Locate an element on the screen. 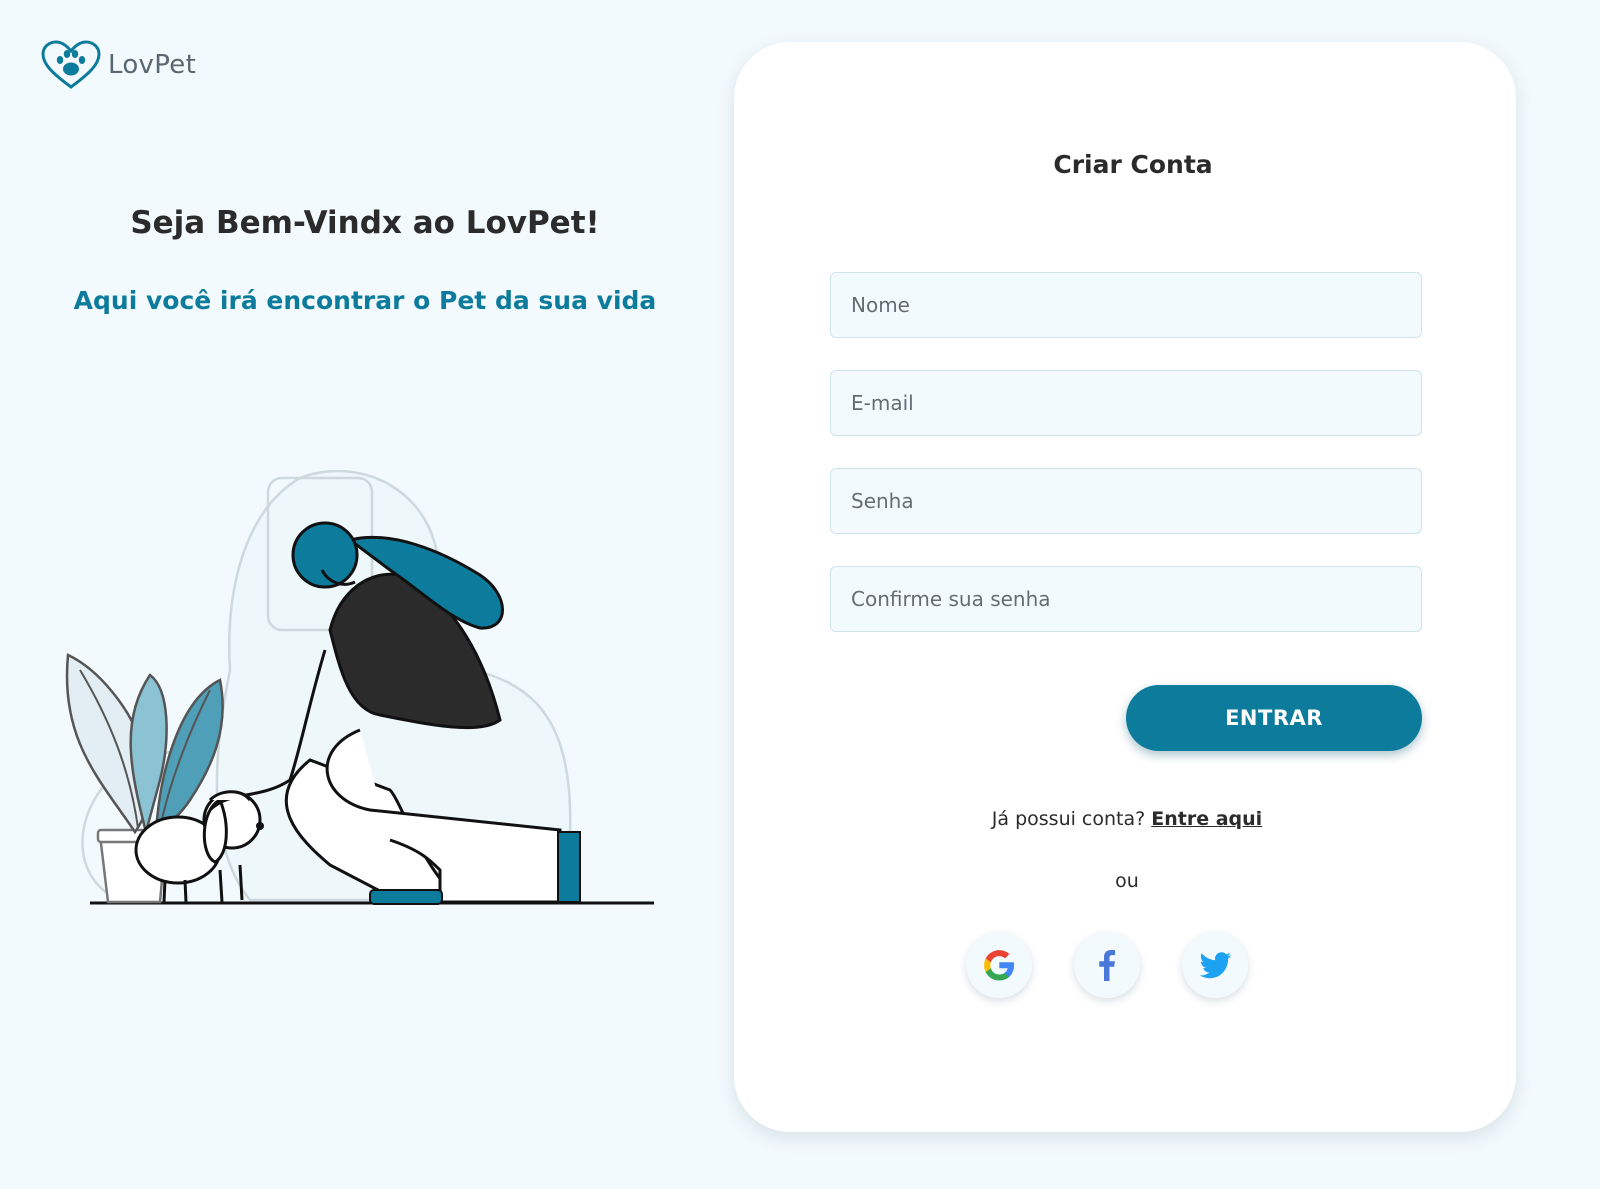 The image size is (1600, 1189). facebook-login-button is located at coordinates (1107, 965).